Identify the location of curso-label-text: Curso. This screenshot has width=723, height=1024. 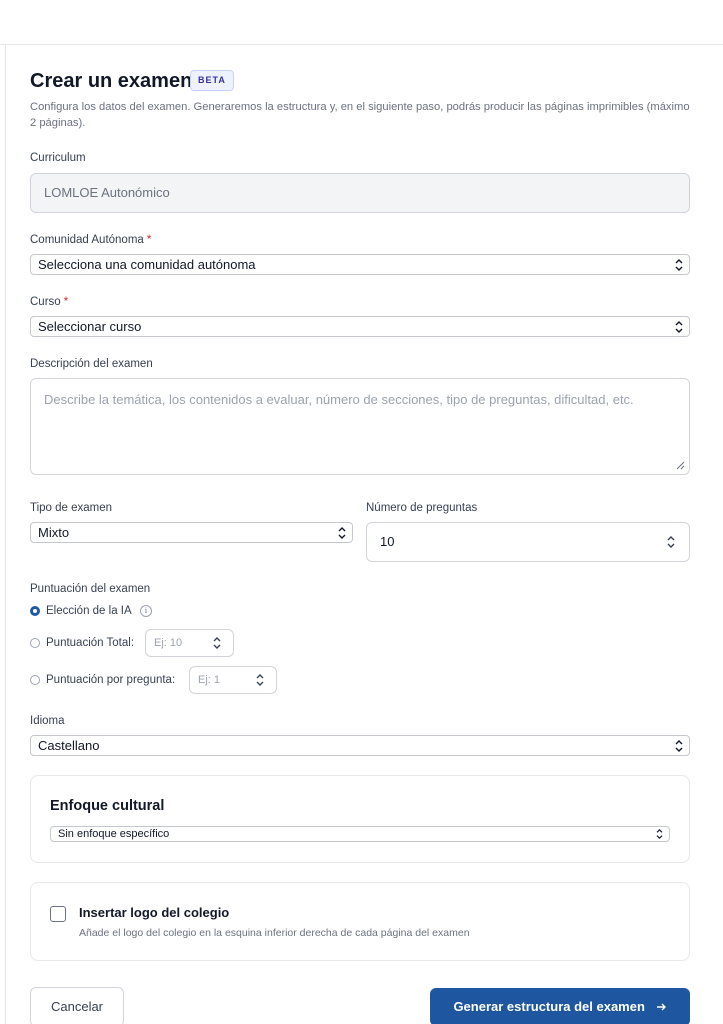
(45, 302).